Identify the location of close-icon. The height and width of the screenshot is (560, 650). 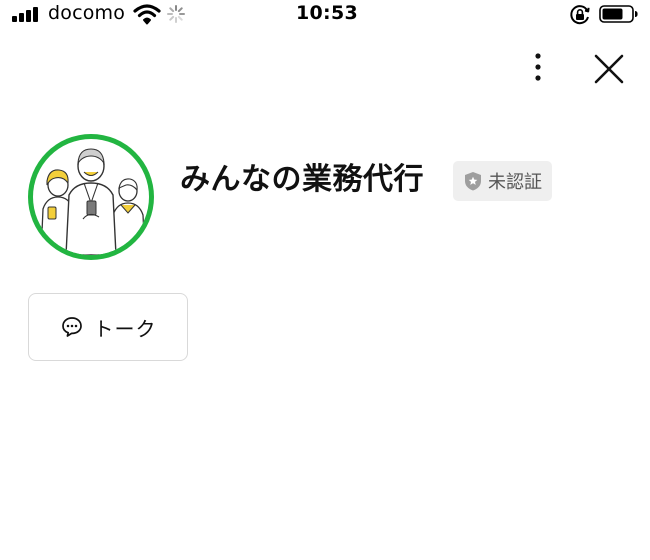
(608, 70).